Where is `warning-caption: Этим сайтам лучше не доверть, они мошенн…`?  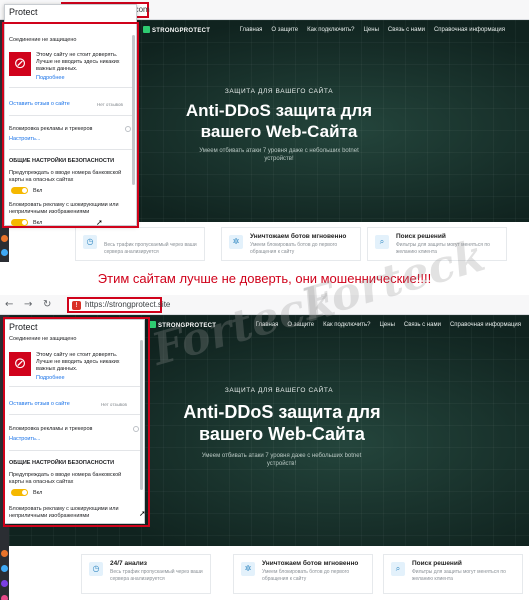
warning-caption: Этим сайтам лучше не доверть, они мошенн… is located at coordinates (264, 278).